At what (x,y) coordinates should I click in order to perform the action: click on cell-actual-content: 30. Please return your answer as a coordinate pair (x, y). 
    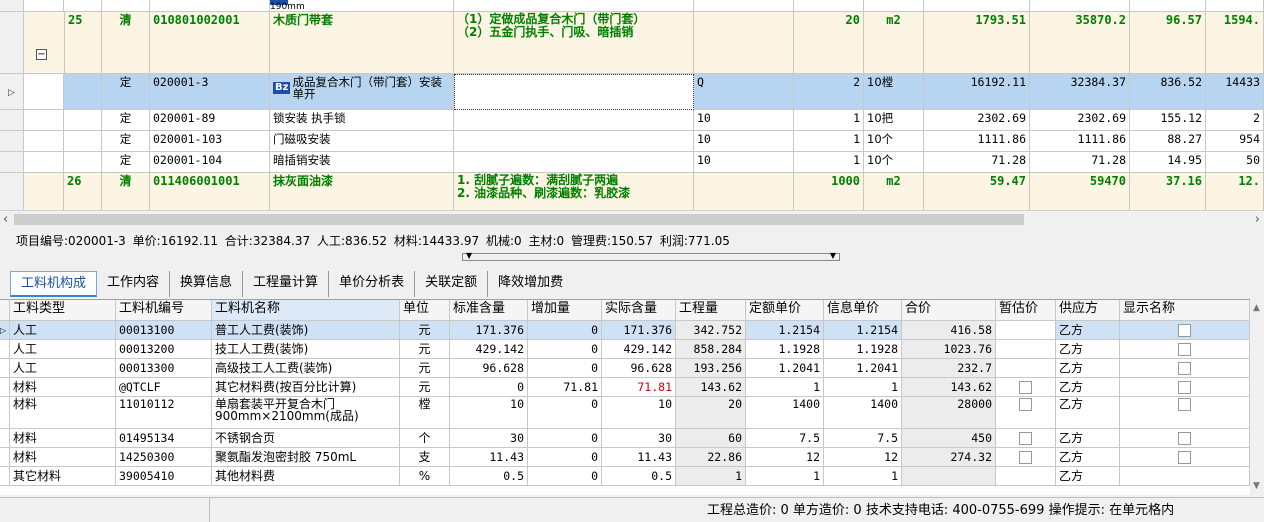
    Looking at the image, I should click on (639, 438).